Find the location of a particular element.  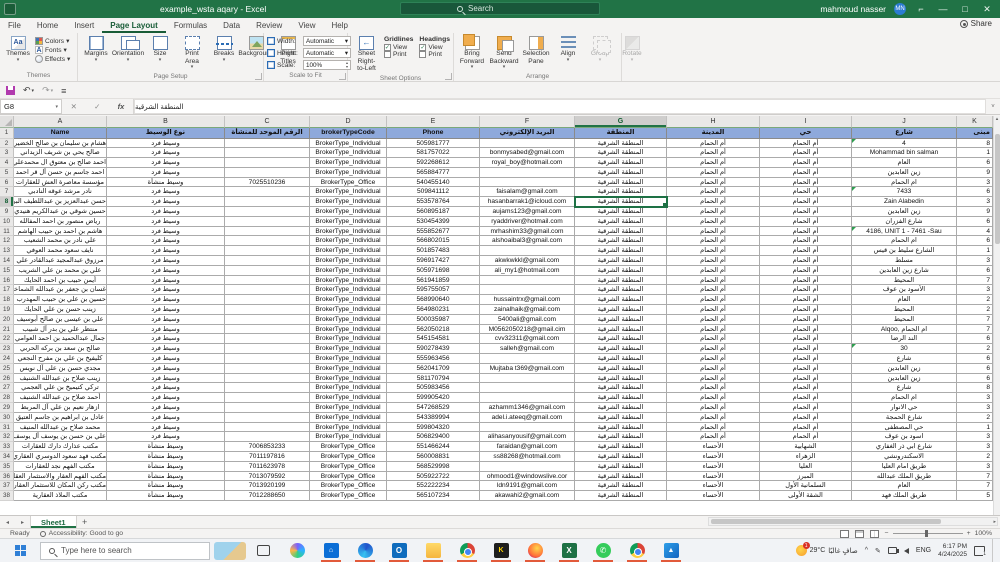

row-number-34: 34 is located at coordinates (7, 457).